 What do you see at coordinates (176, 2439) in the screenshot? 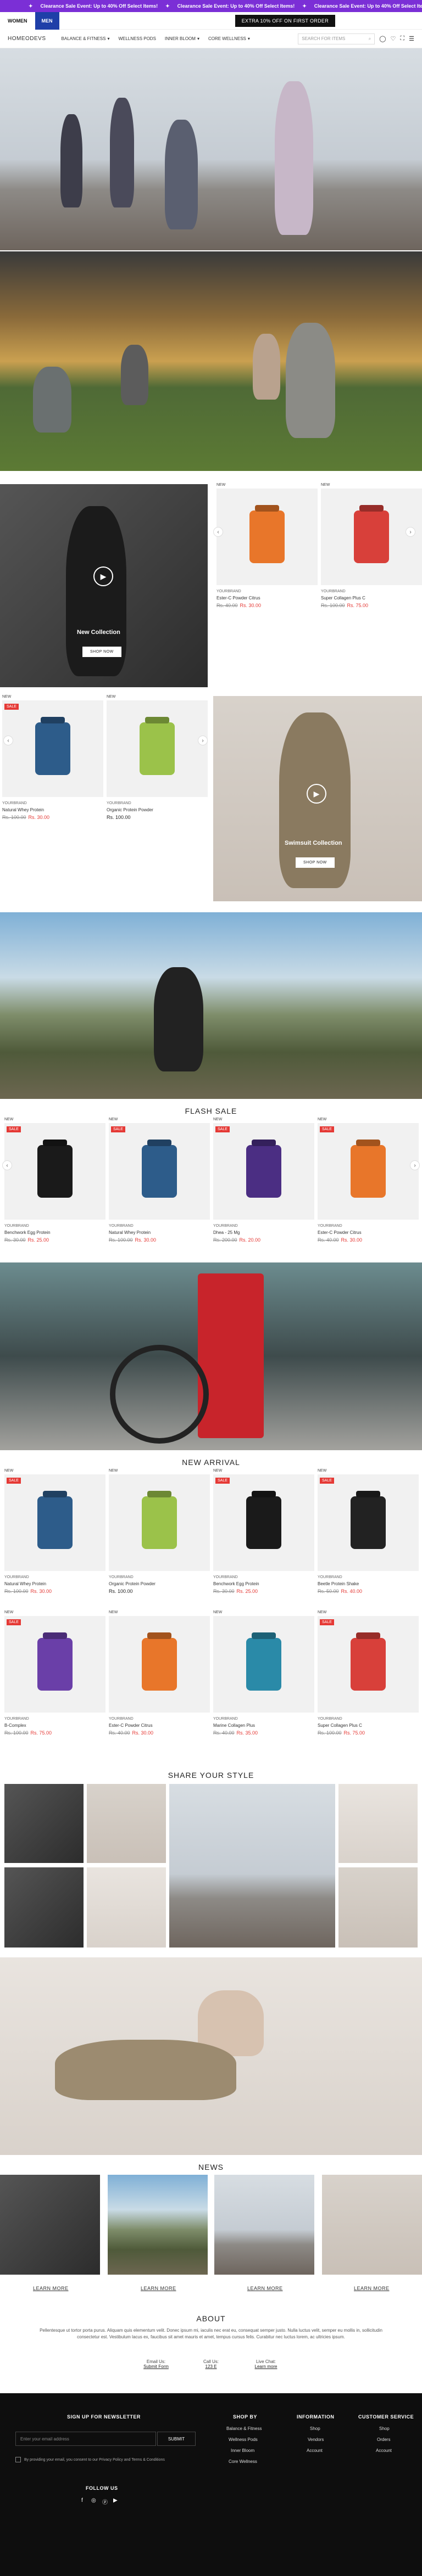
I see `newsletter-submit-button: SUBMIT` at bounding box center [176, 2439].